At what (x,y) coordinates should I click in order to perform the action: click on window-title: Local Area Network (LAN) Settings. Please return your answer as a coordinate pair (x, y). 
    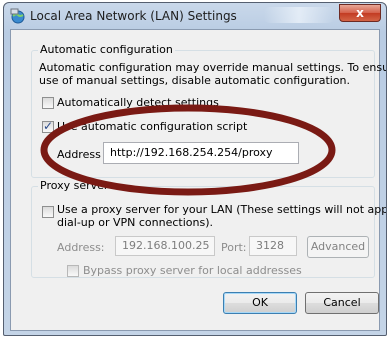
    Looking at the image, I should click on (133, 16).